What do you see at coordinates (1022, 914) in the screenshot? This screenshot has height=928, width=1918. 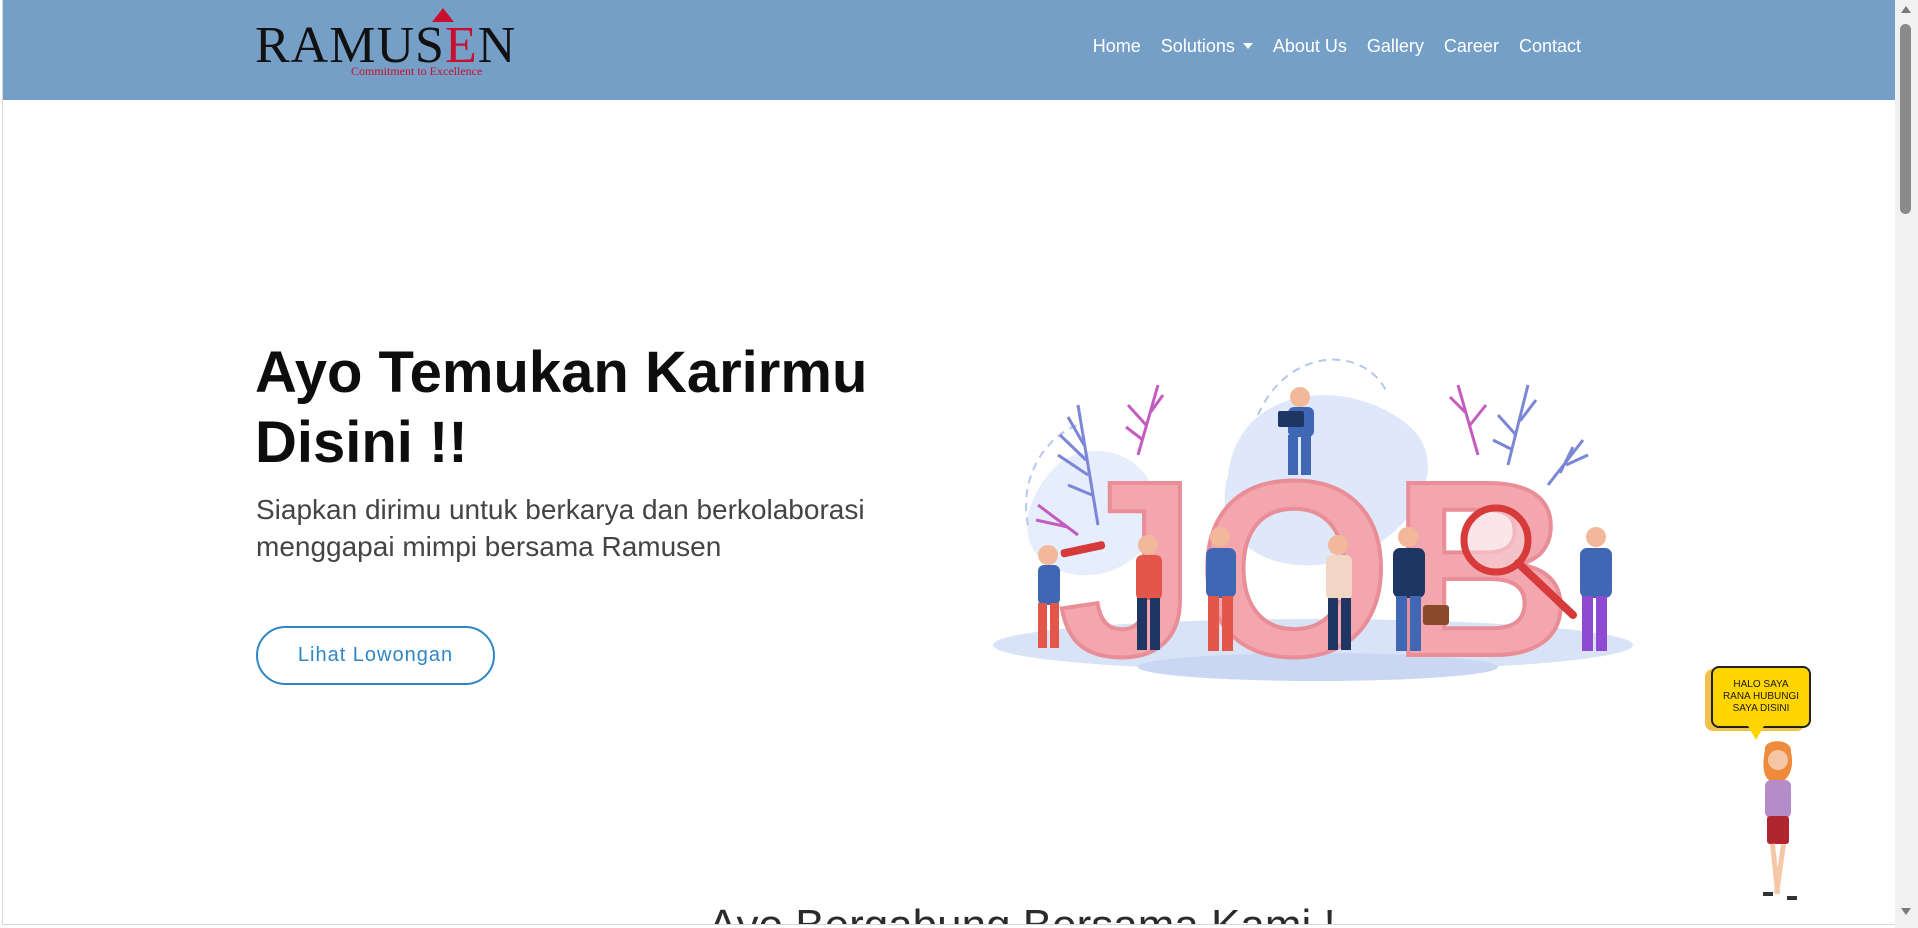 I see `section-heading: Ayo Bergabung Bersama Kami !` at bounding box center [1022, 914].